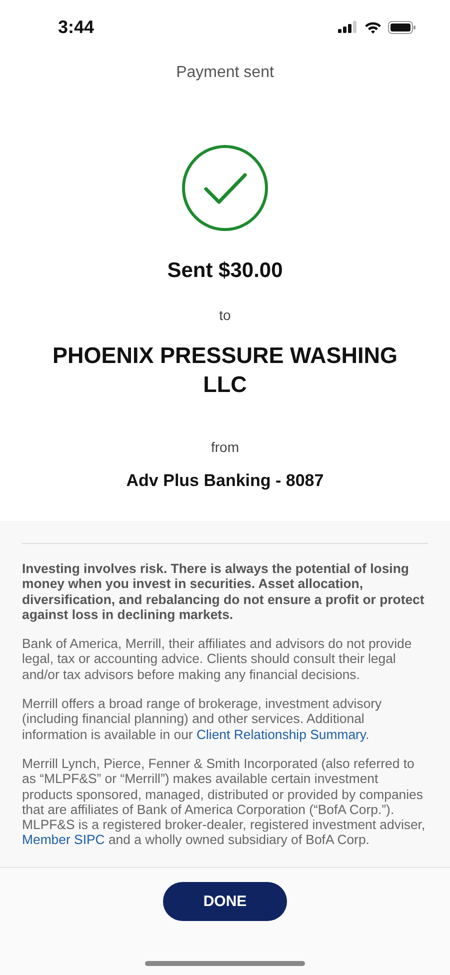  I want to click on status-time: 3:44, so click(76, 27).